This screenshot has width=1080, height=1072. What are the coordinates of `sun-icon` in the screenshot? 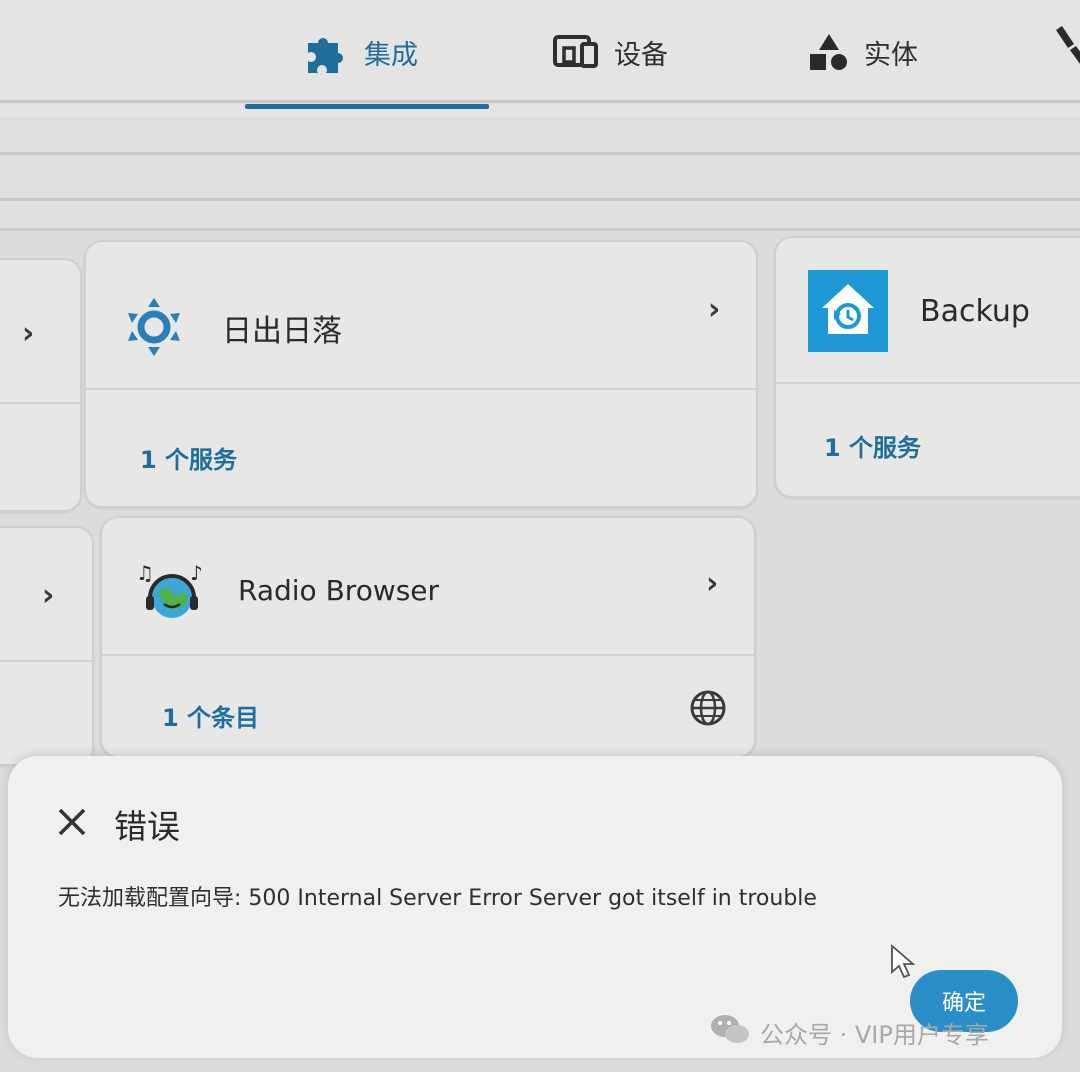 It's located at (154, 329).